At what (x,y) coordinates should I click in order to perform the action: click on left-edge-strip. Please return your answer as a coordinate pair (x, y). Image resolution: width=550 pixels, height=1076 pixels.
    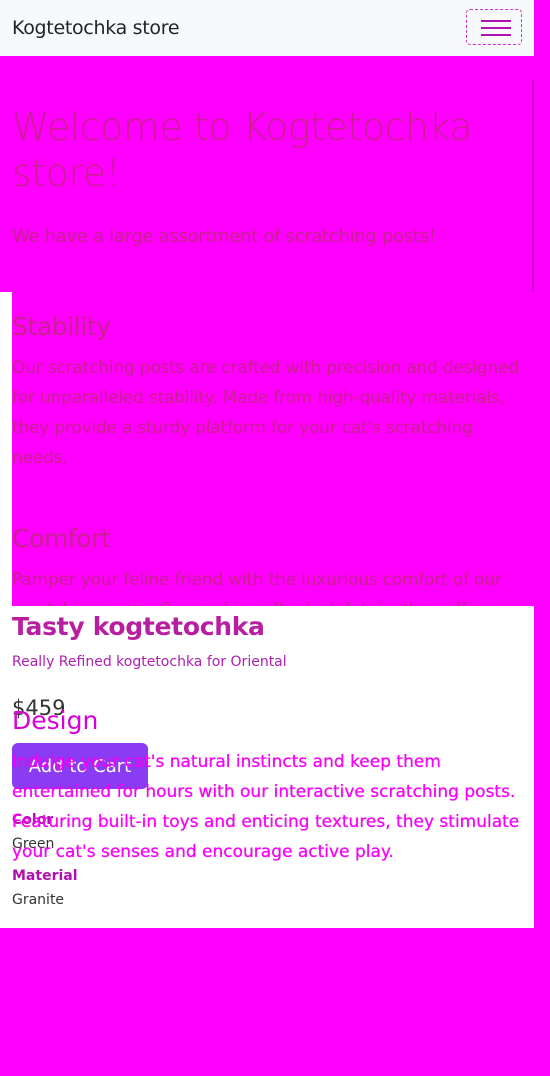
    Looking at the image, I should click on (6, 449).